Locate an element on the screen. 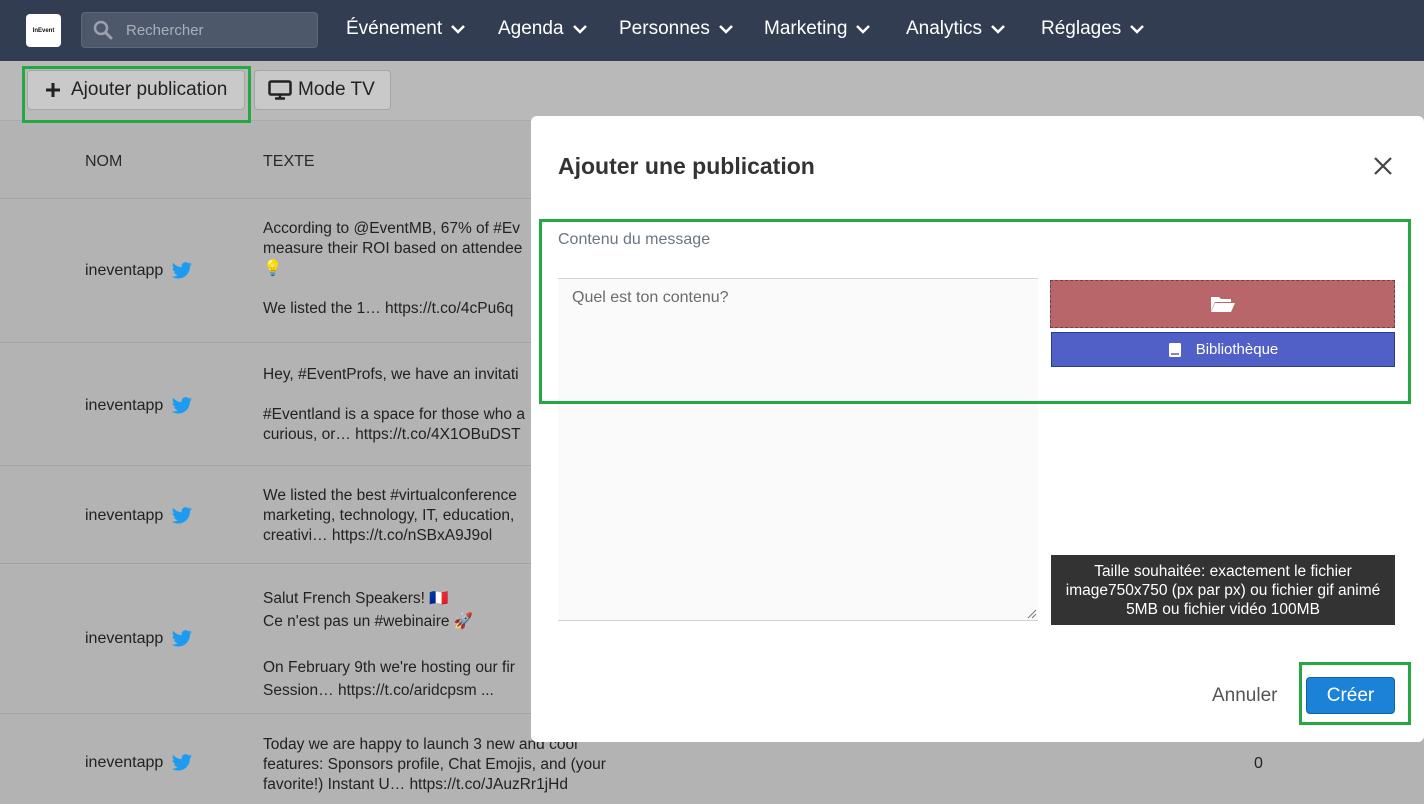 The height and width of the screenshot is (804, 1424). inevent-logo: InEvent is located at coordinates (43, 30).